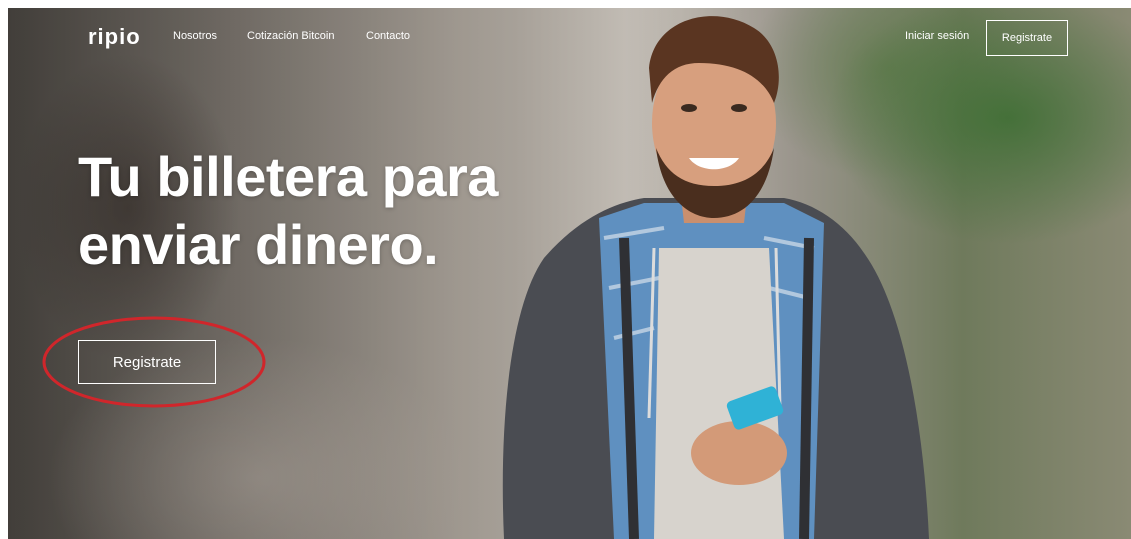 The width and height of the screenshot is (1131, 539). I want to click on ripio-logo: ripio, so click(114, 37).